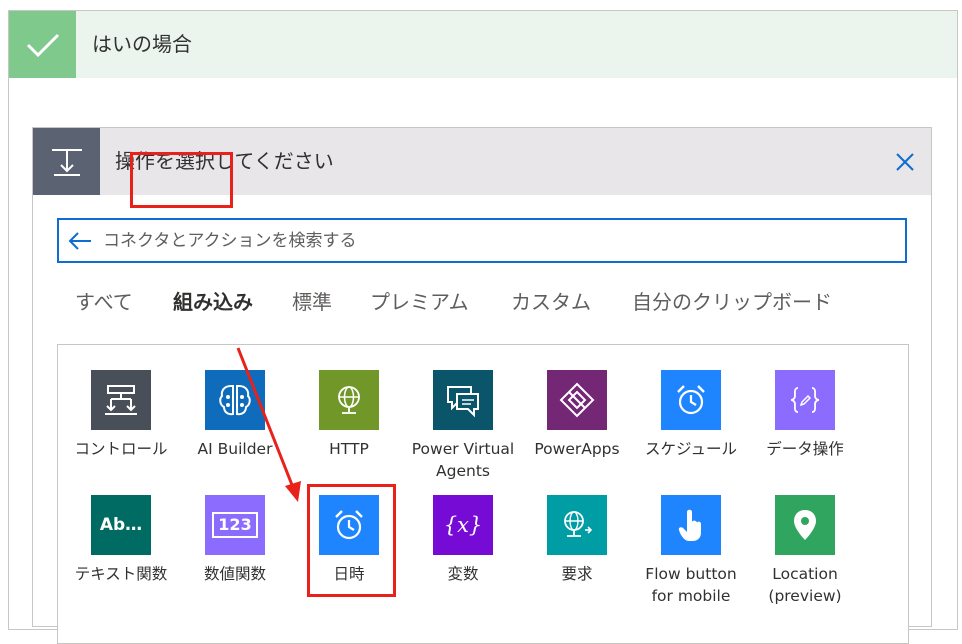 Image resolution: width=962 pixels, height=644 pixels. Describe the element at coordinates (498, 240) in the screenshot. I see `search-input` at that location.